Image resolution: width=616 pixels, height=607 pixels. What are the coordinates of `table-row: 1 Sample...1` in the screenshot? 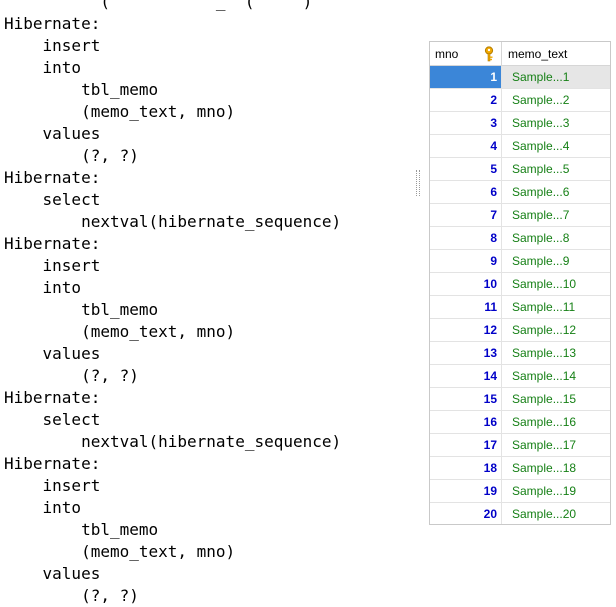 It's located at (520, 77).